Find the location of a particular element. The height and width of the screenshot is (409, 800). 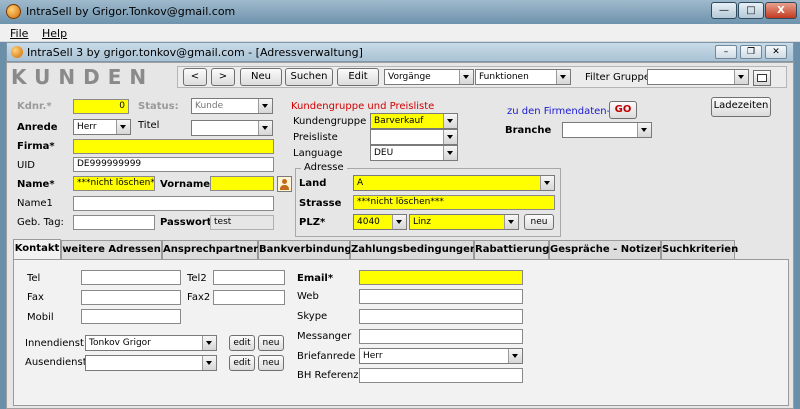

filter-group-select is located at coordinates (698, 77).